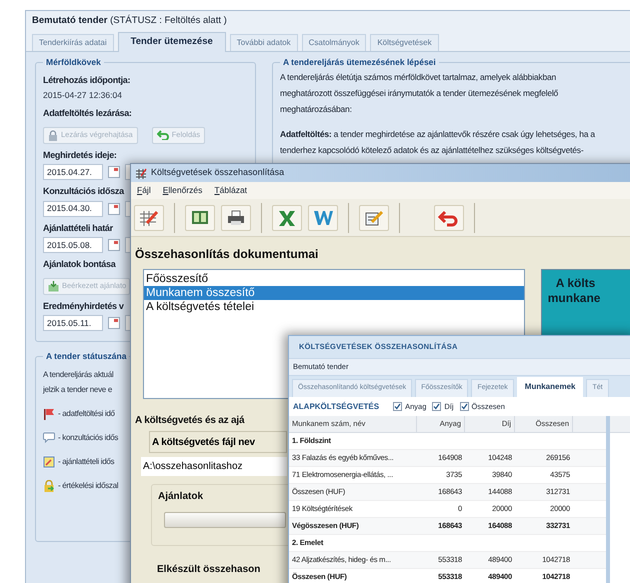 The height and width of the screenshot is (583, 630). I want to click on legend-text: - értékelési időszal, so click(88, 486).